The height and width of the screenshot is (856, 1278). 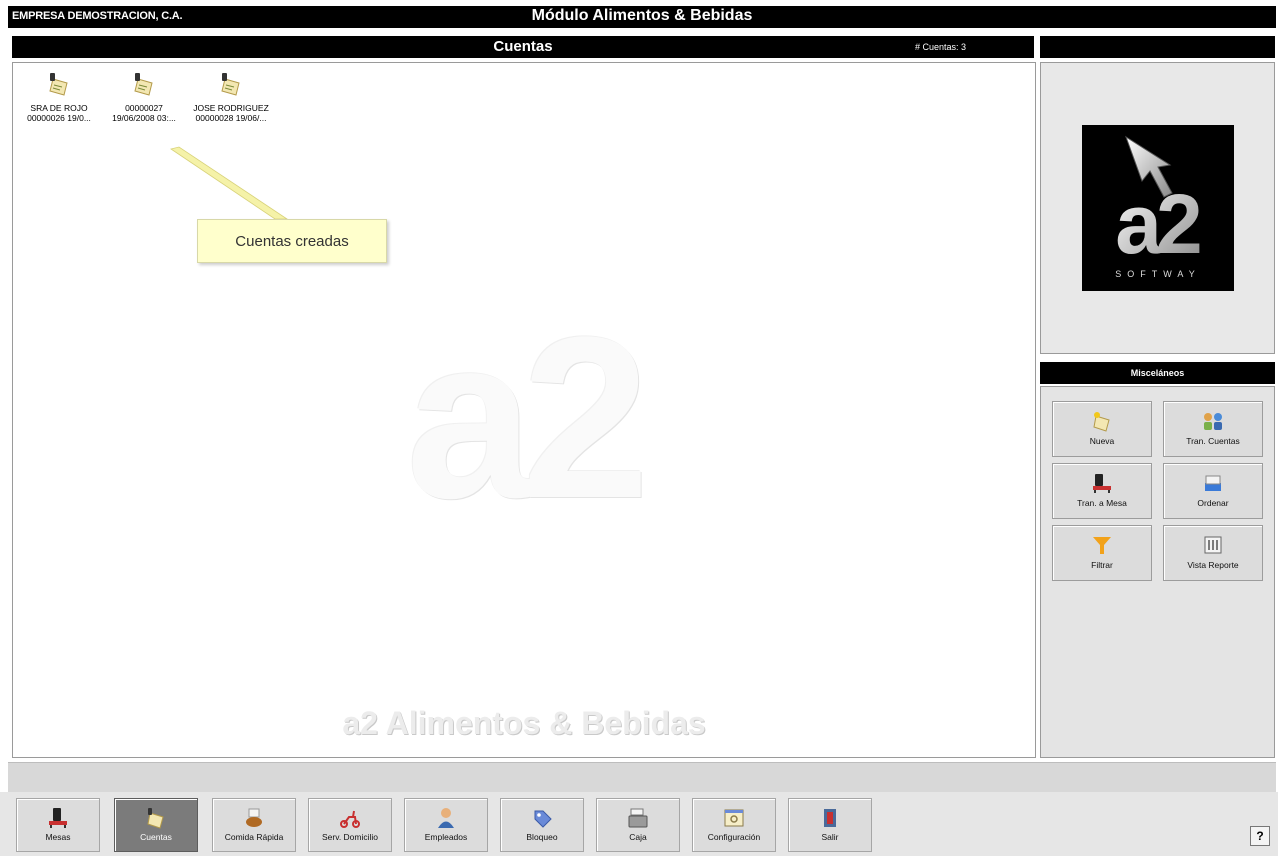 I want to click on transfer-accounts-icon, so click(x=1213, y=421).